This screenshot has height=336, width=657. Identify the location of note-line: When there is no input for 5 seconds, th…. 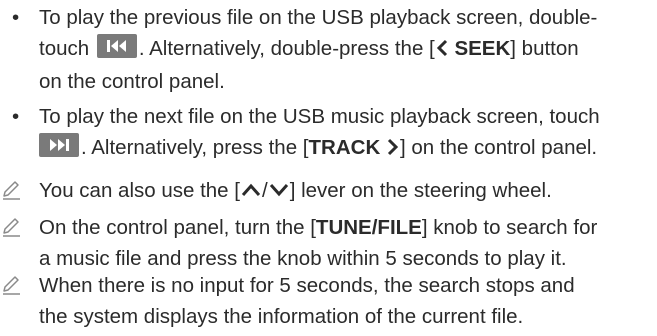
(307, 285).